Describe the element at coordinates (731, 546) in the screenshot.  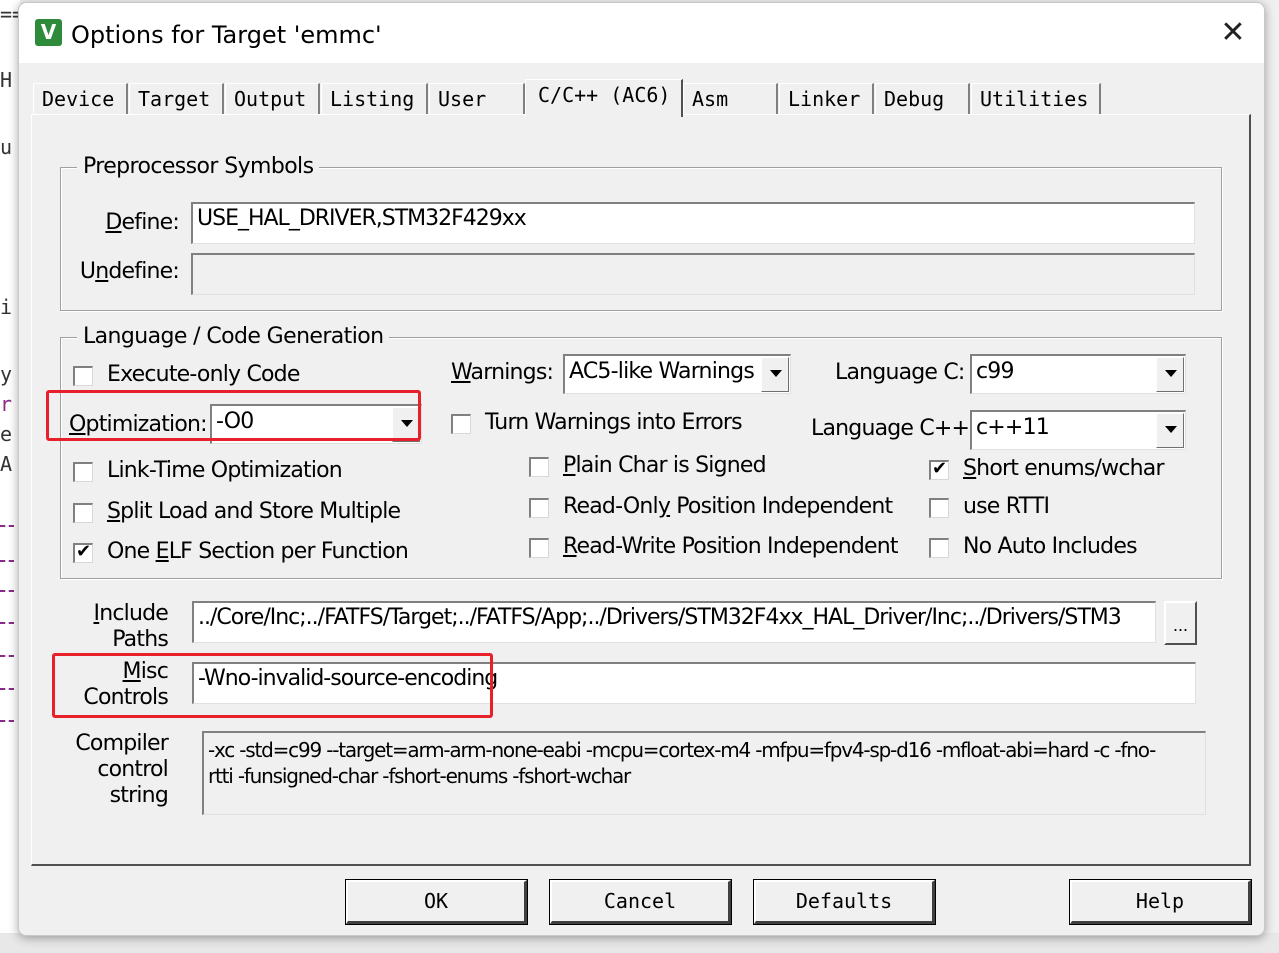
I see `rwpi-label: Read-Write Position Independent` at that location.